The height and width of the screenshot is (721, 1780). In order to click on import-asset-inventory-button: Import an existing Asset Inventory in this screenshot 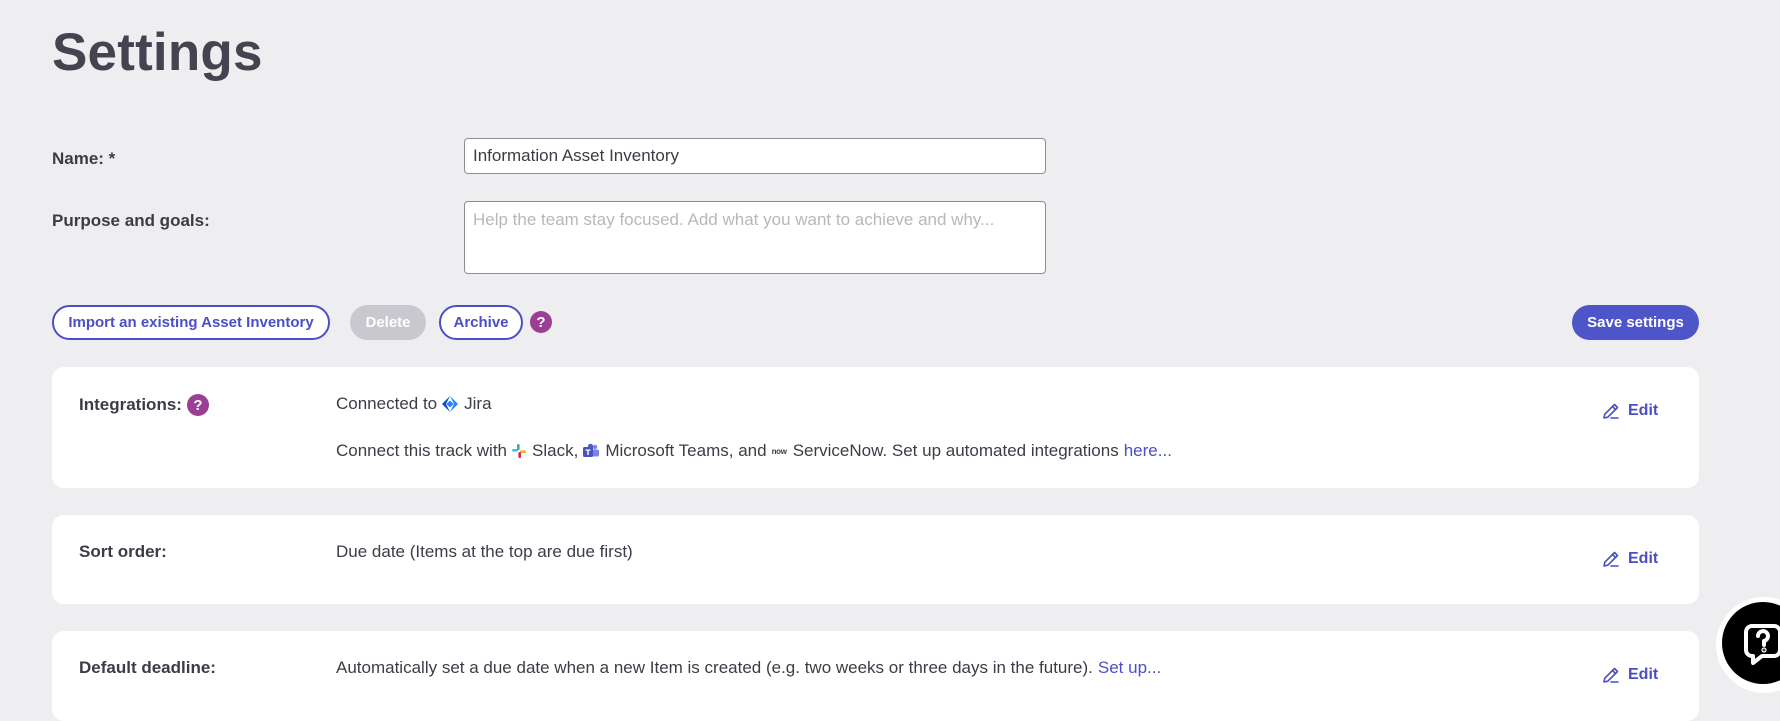, I will do `click(191, 322)`.